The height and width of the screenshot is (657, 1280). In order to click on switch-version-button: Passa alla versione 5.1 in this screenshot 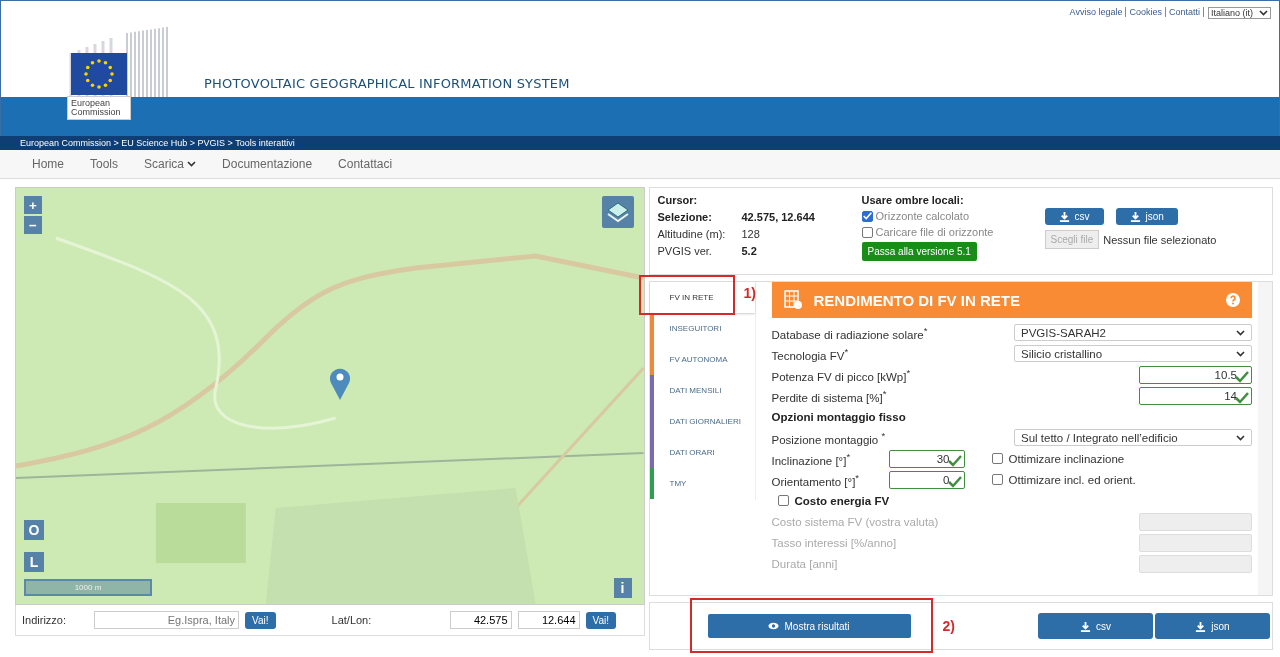, I will do `click(919, 251)`.